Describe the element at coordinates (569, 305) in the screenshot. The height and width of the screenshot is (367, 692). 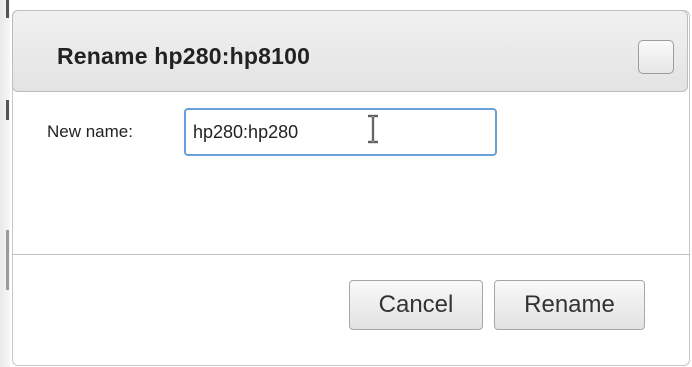
I see `rename-button: Rename` at that location.